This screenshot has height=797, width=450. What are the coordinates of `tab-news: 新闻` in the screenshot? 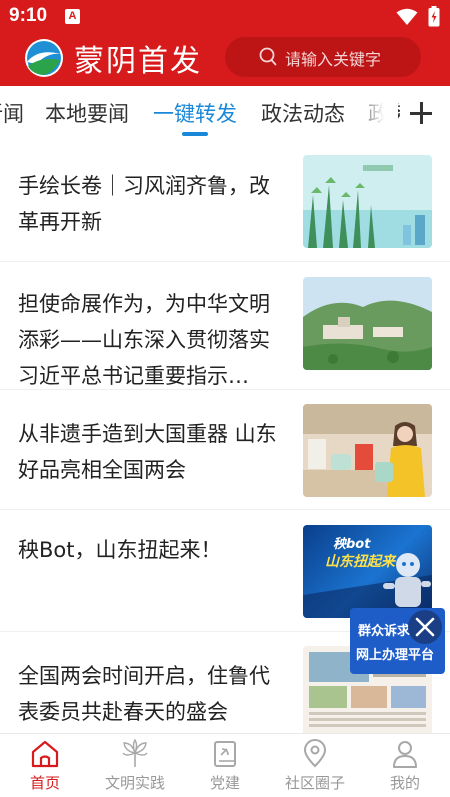 It's located at (12, 113).